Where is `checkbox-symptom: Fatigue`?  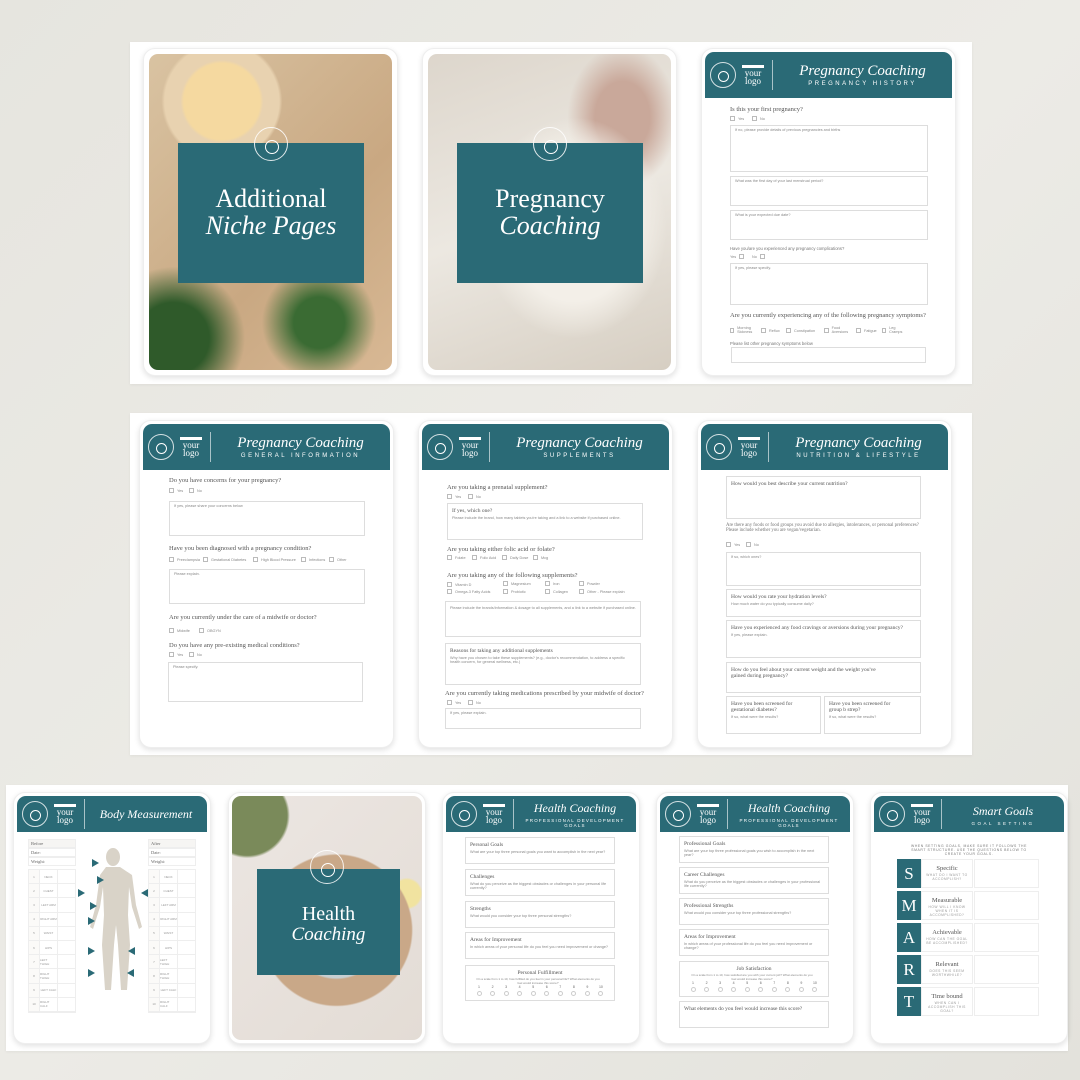
checkbox-symptom: Fatigue is located at coordinates (866, 330).